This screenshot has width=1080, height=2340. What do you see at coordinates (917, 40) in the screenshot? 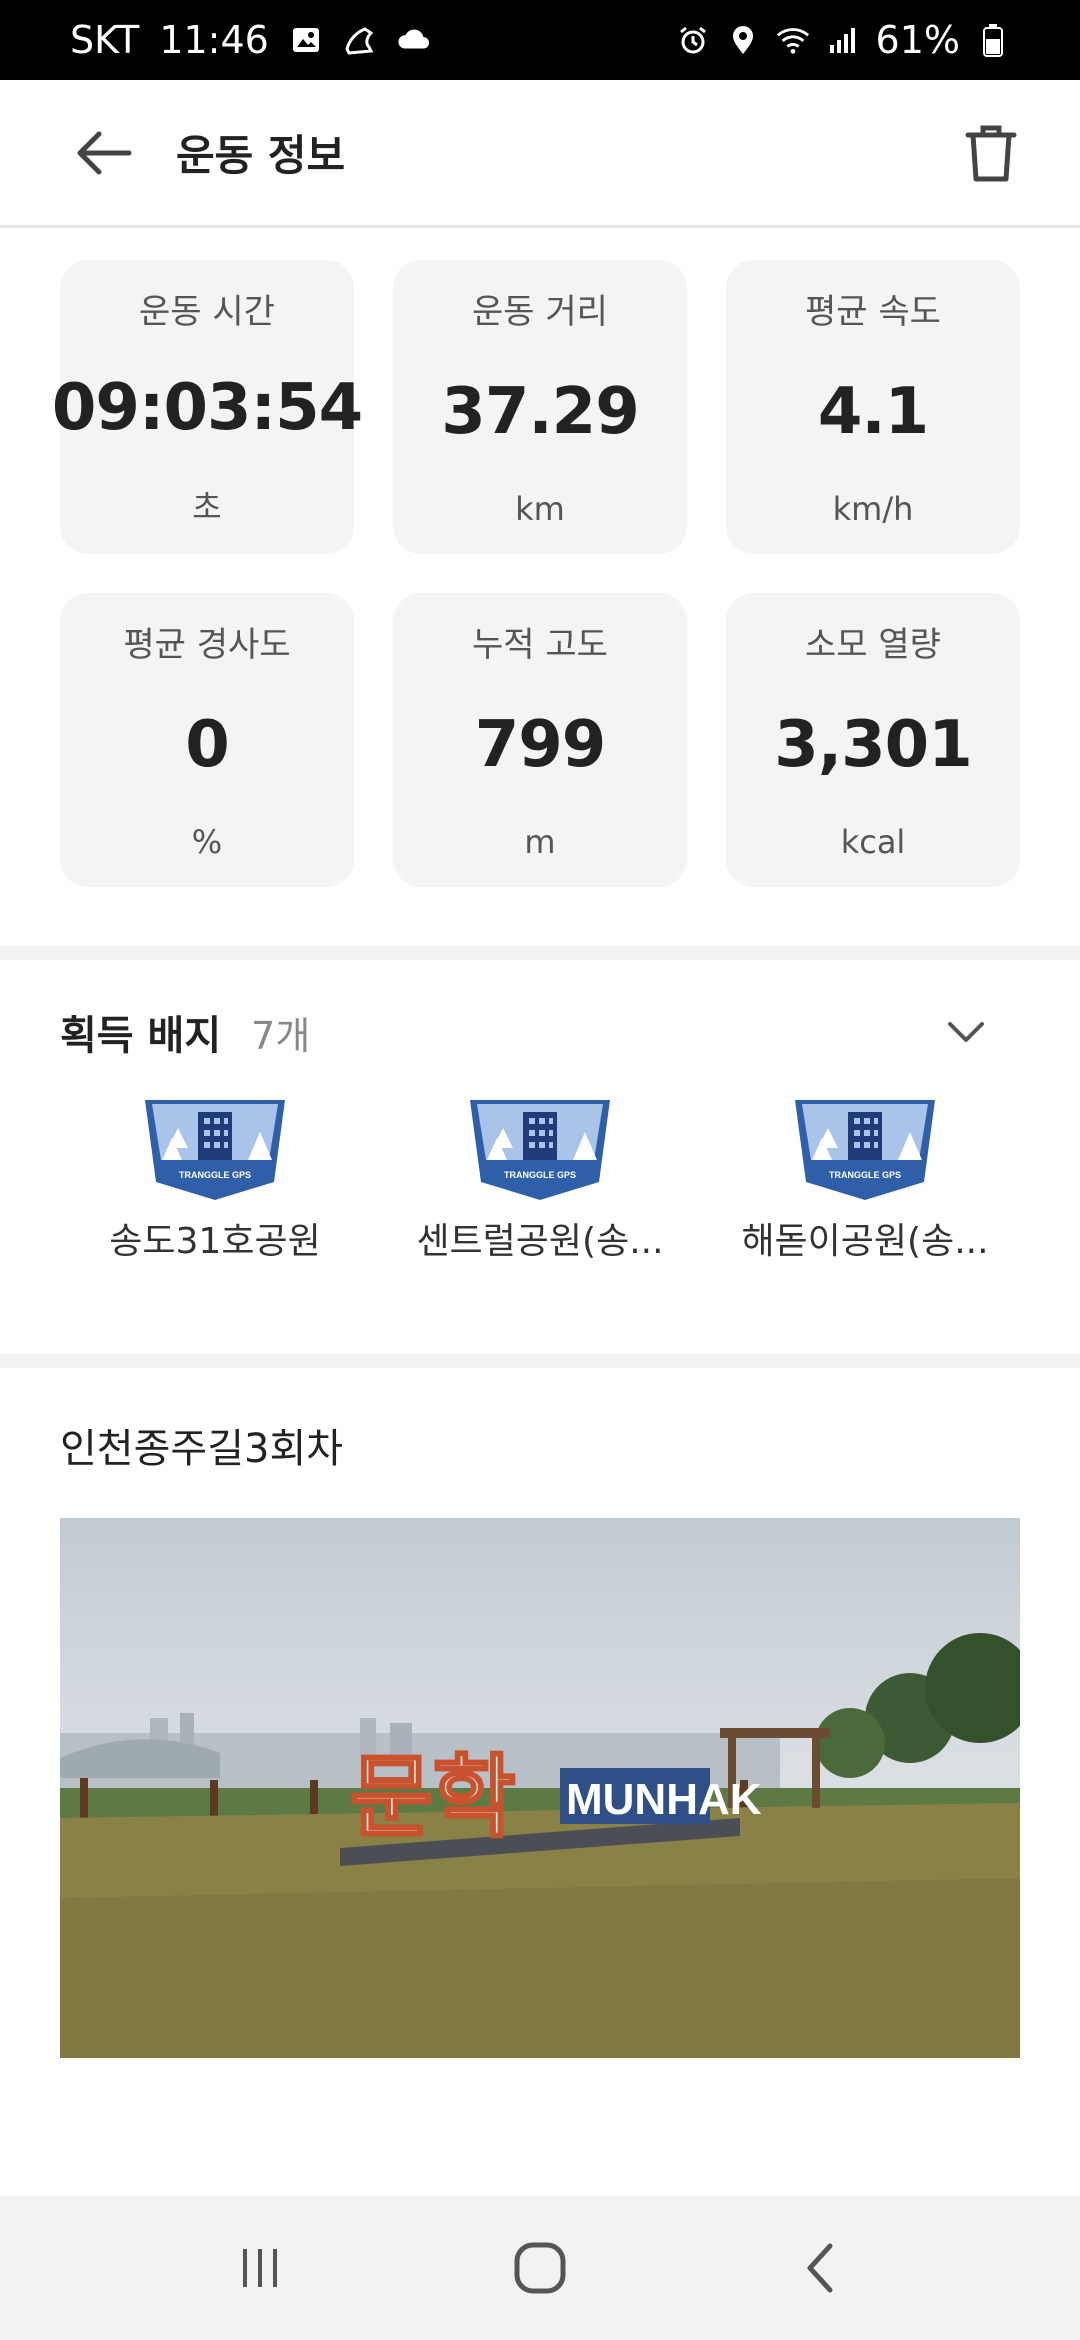
I see `battery-percent: 61%` at bounding box center [917, 40].